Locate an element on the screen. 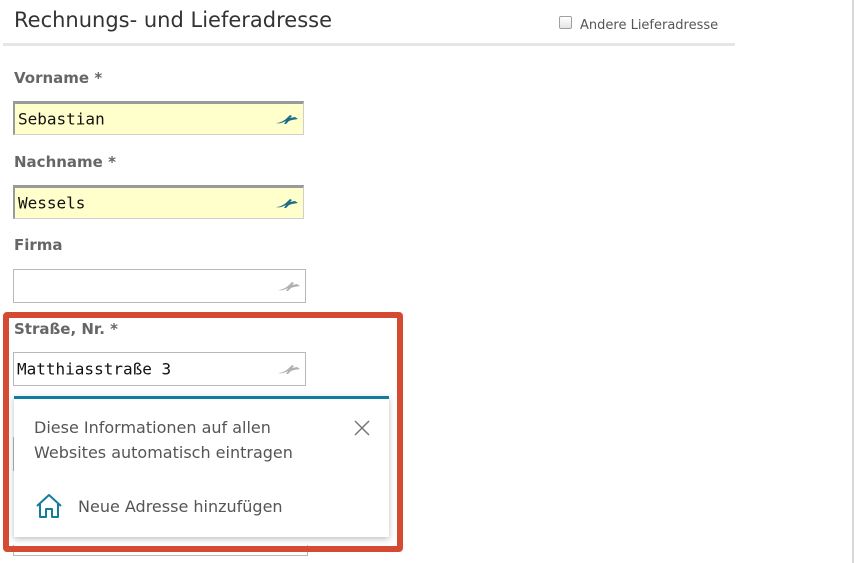 This screenshot has width=854, height=563. home-icon is located at coordinates (49, 506).